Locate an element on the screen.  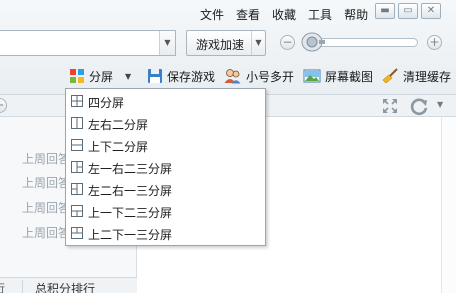
window-controls: ▬ ▭ ✕ is located at coordinates (408, 11).